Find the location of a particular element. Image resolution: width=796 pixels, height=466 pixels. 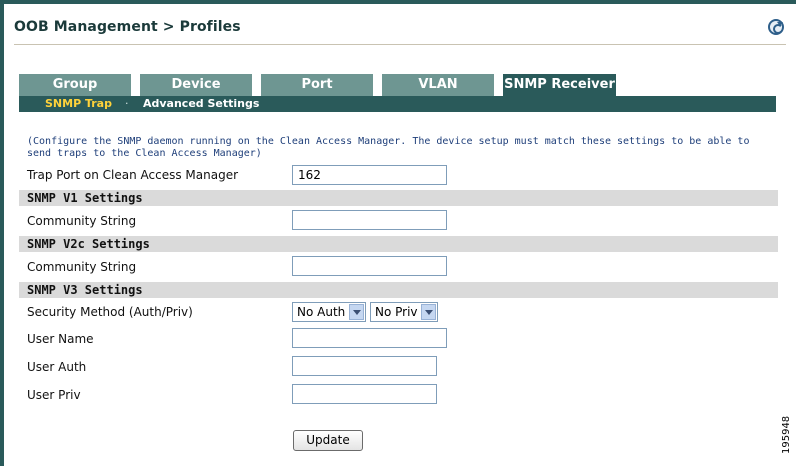

figure-id: 195948 is located at coordinates (788, 436).